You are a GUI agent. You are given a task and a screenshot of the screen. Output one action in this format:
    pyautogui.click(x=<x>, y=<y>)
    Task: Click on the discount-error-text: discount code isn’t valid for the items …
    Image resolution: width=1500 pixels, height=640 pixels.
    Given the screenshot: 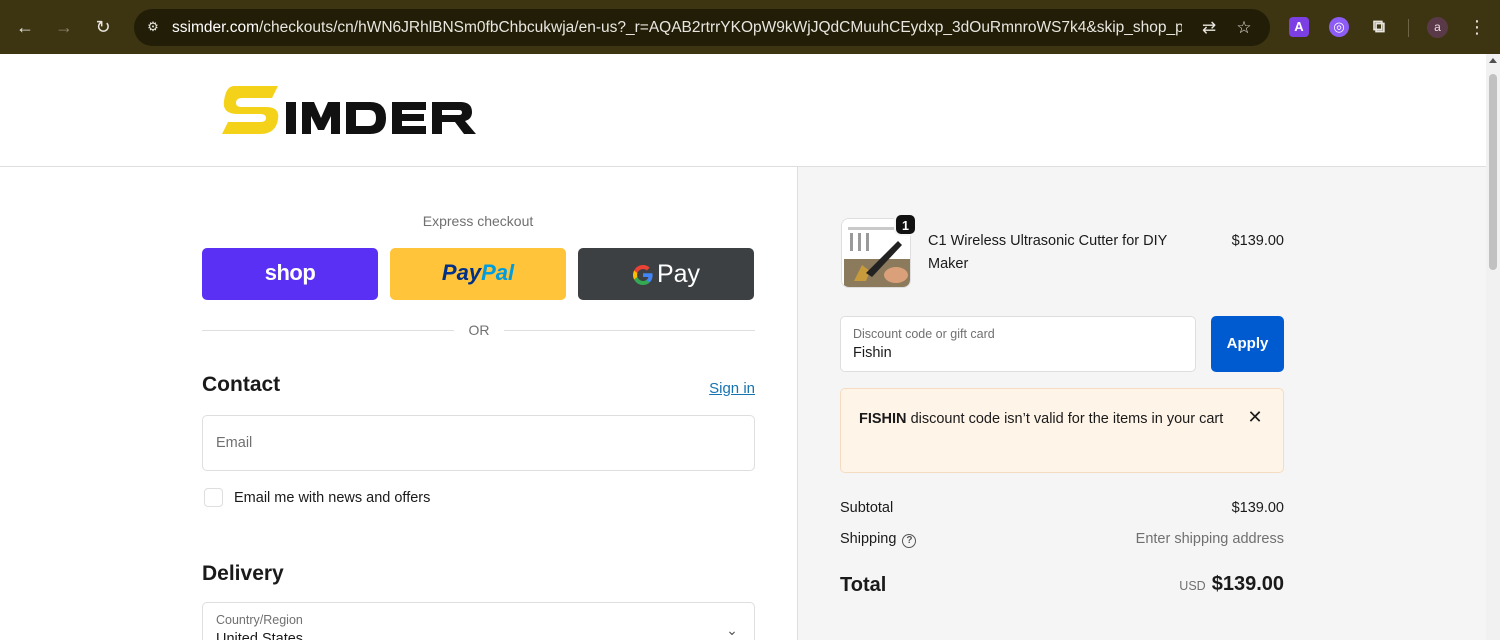 What is the action you would take?
    pyautogui.click(x=1067, y=419)
    